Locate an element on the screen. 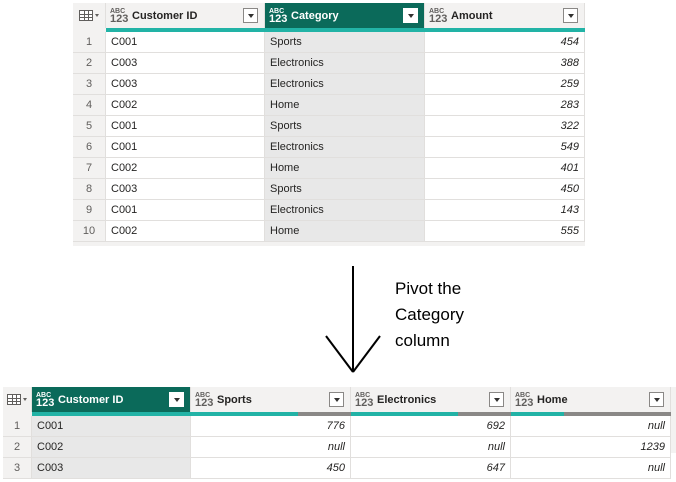 The image size is (676, 482). table-row: 6 C001 Electronics 549 is located at coordinates (329, 147).